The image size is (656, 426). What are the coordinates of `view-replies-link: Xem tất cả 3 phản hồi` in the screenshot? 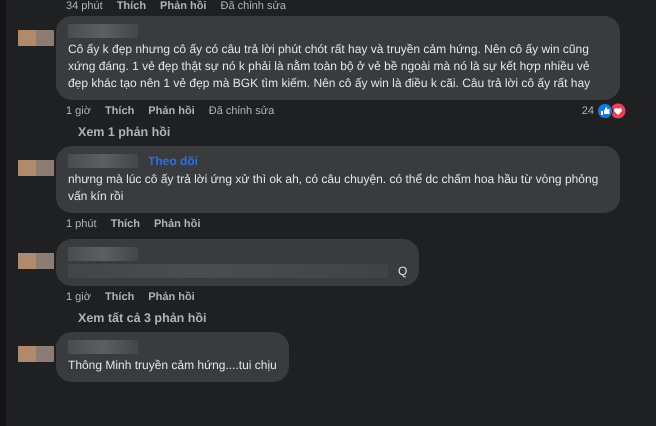 It's located at (322, 318).